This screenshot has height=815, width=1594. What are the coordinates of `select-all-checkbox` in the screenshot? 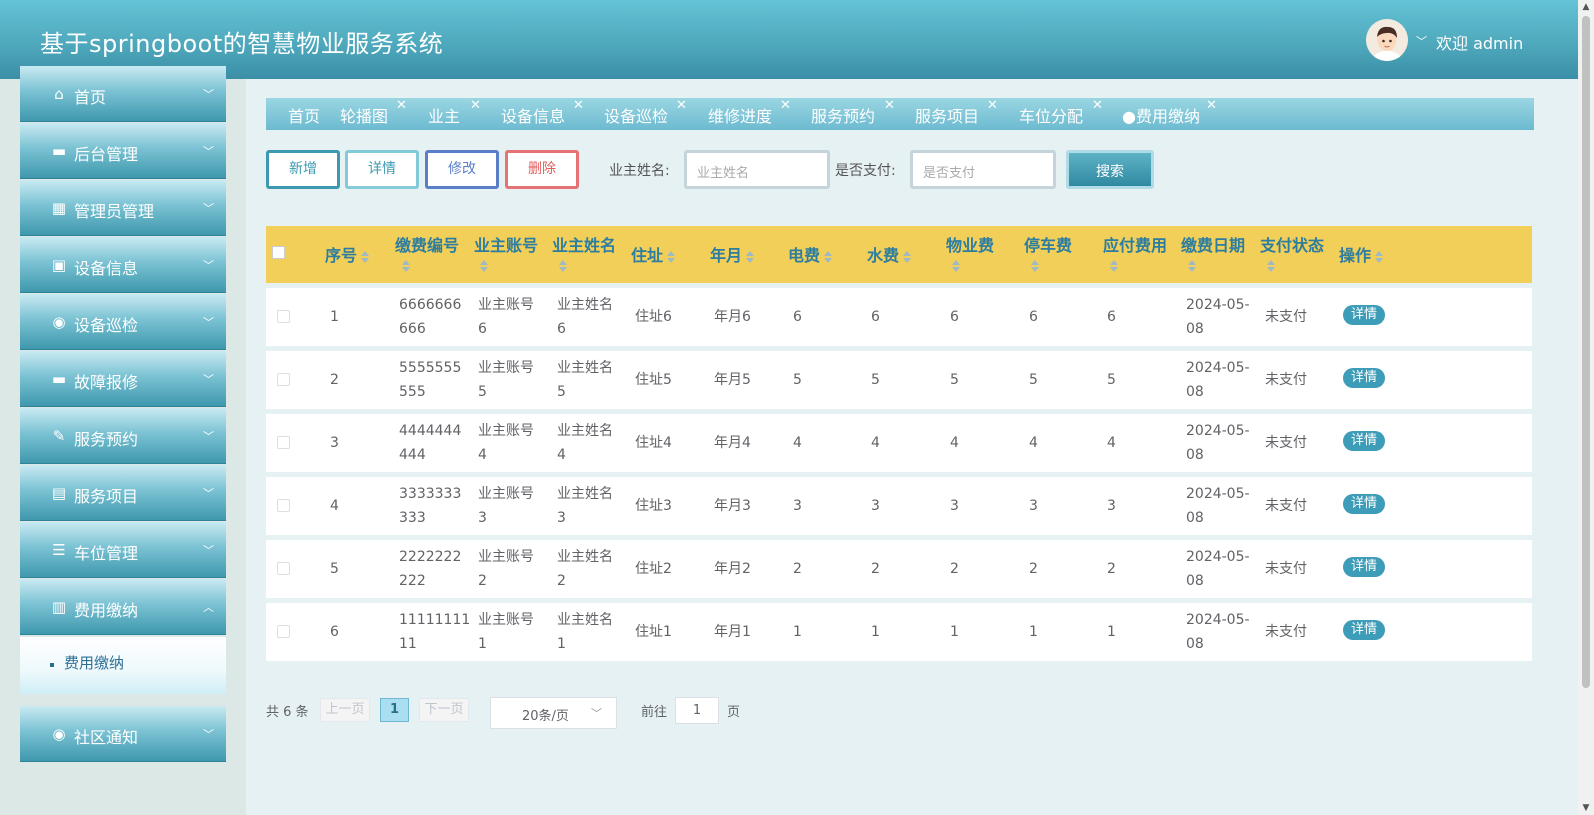 It's located at (278, 252).